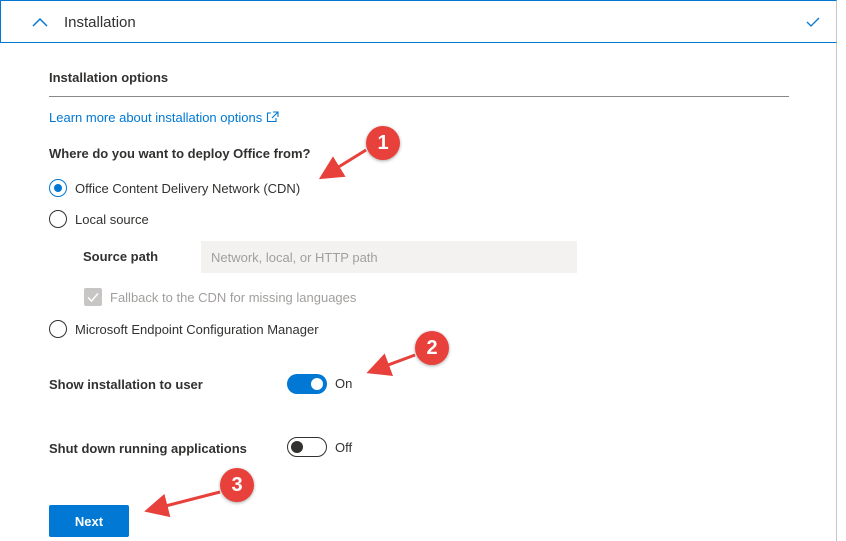 This screenshot has height=541, width=846. I want to click on chevron-up-icon, so click(40, 24).